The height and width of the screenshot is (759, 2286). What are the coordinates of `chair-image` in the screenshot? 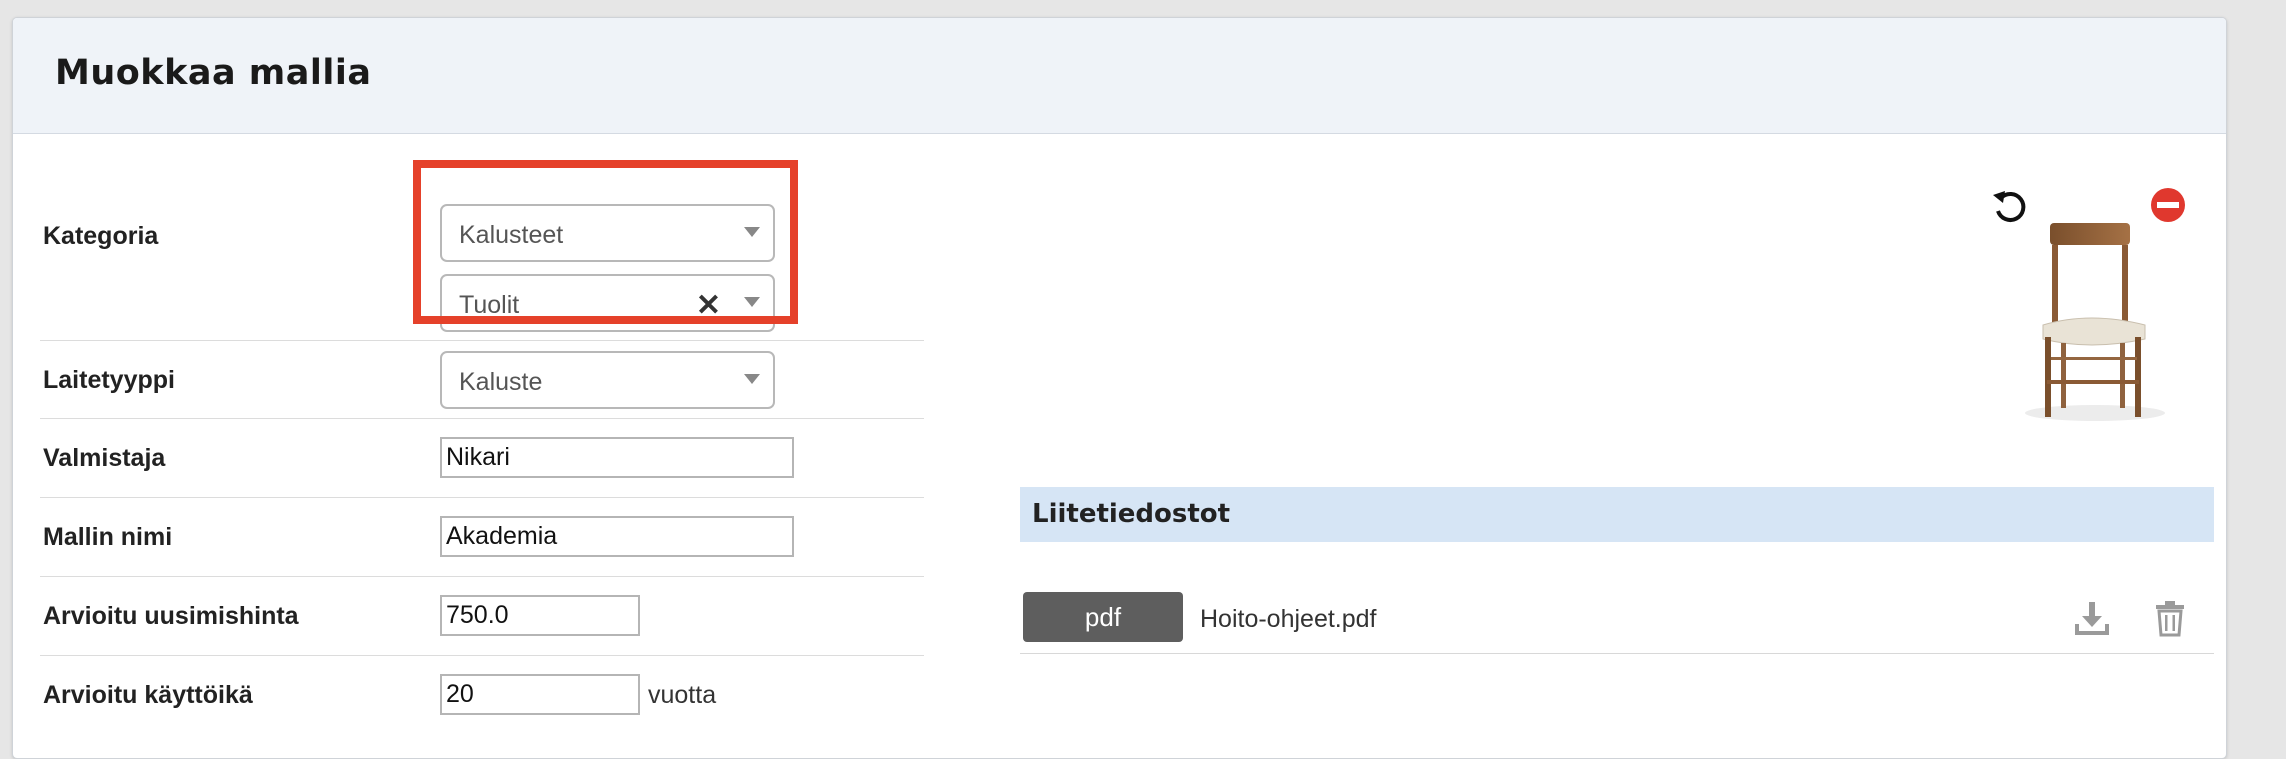 It's located at (2095, 322).